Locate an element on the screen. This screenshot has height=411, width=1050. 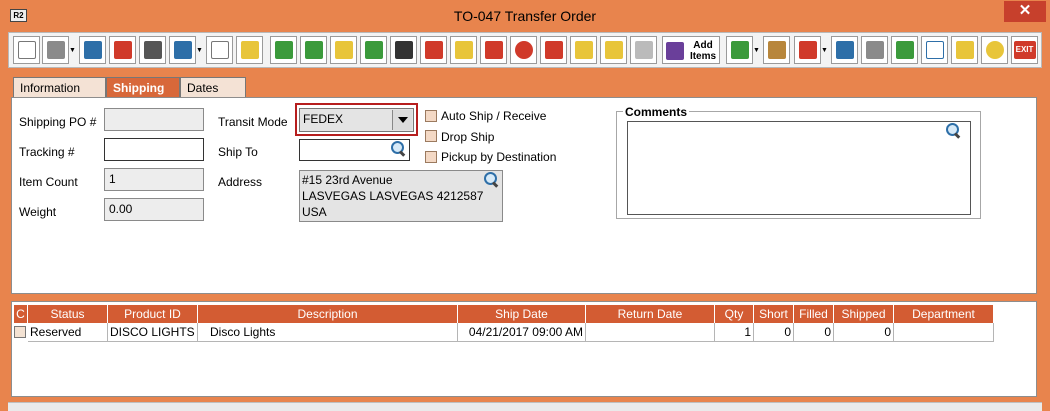
paste-icon is located at coordinates (249, 50).